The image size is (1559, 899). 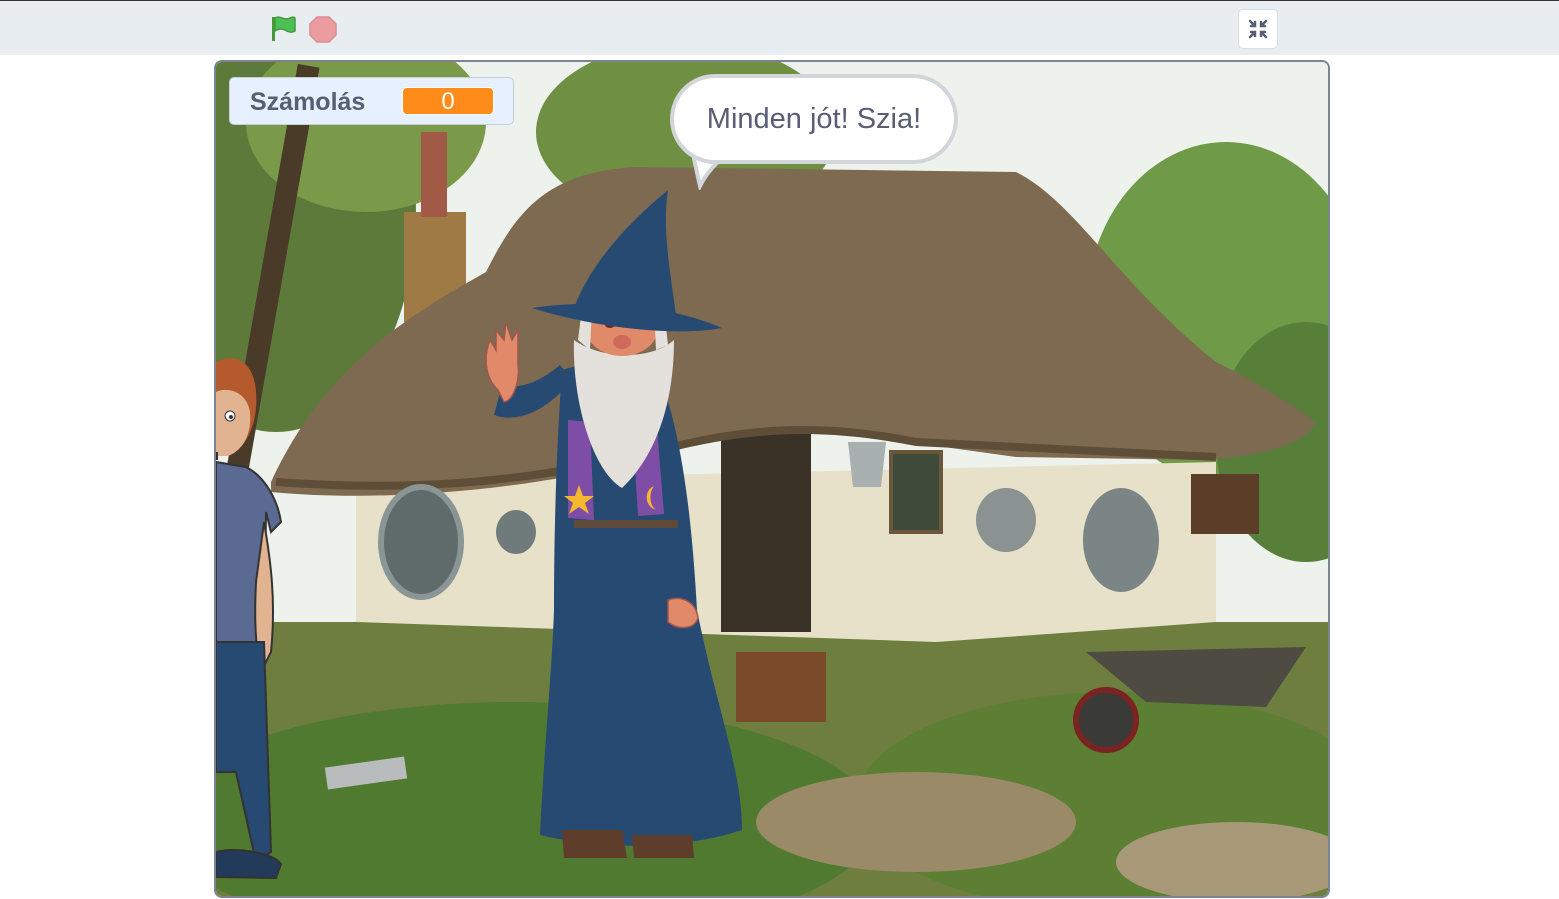 What do you see at coordinates (632, 525) in the screenshot?
I see `wizard-sprite` at bounding box center [632, 525].